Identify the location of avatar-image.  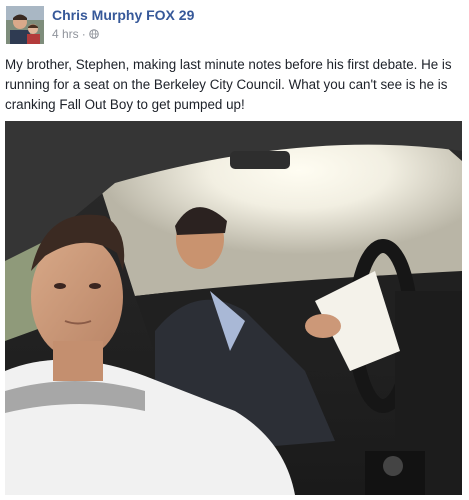
(25, 25).